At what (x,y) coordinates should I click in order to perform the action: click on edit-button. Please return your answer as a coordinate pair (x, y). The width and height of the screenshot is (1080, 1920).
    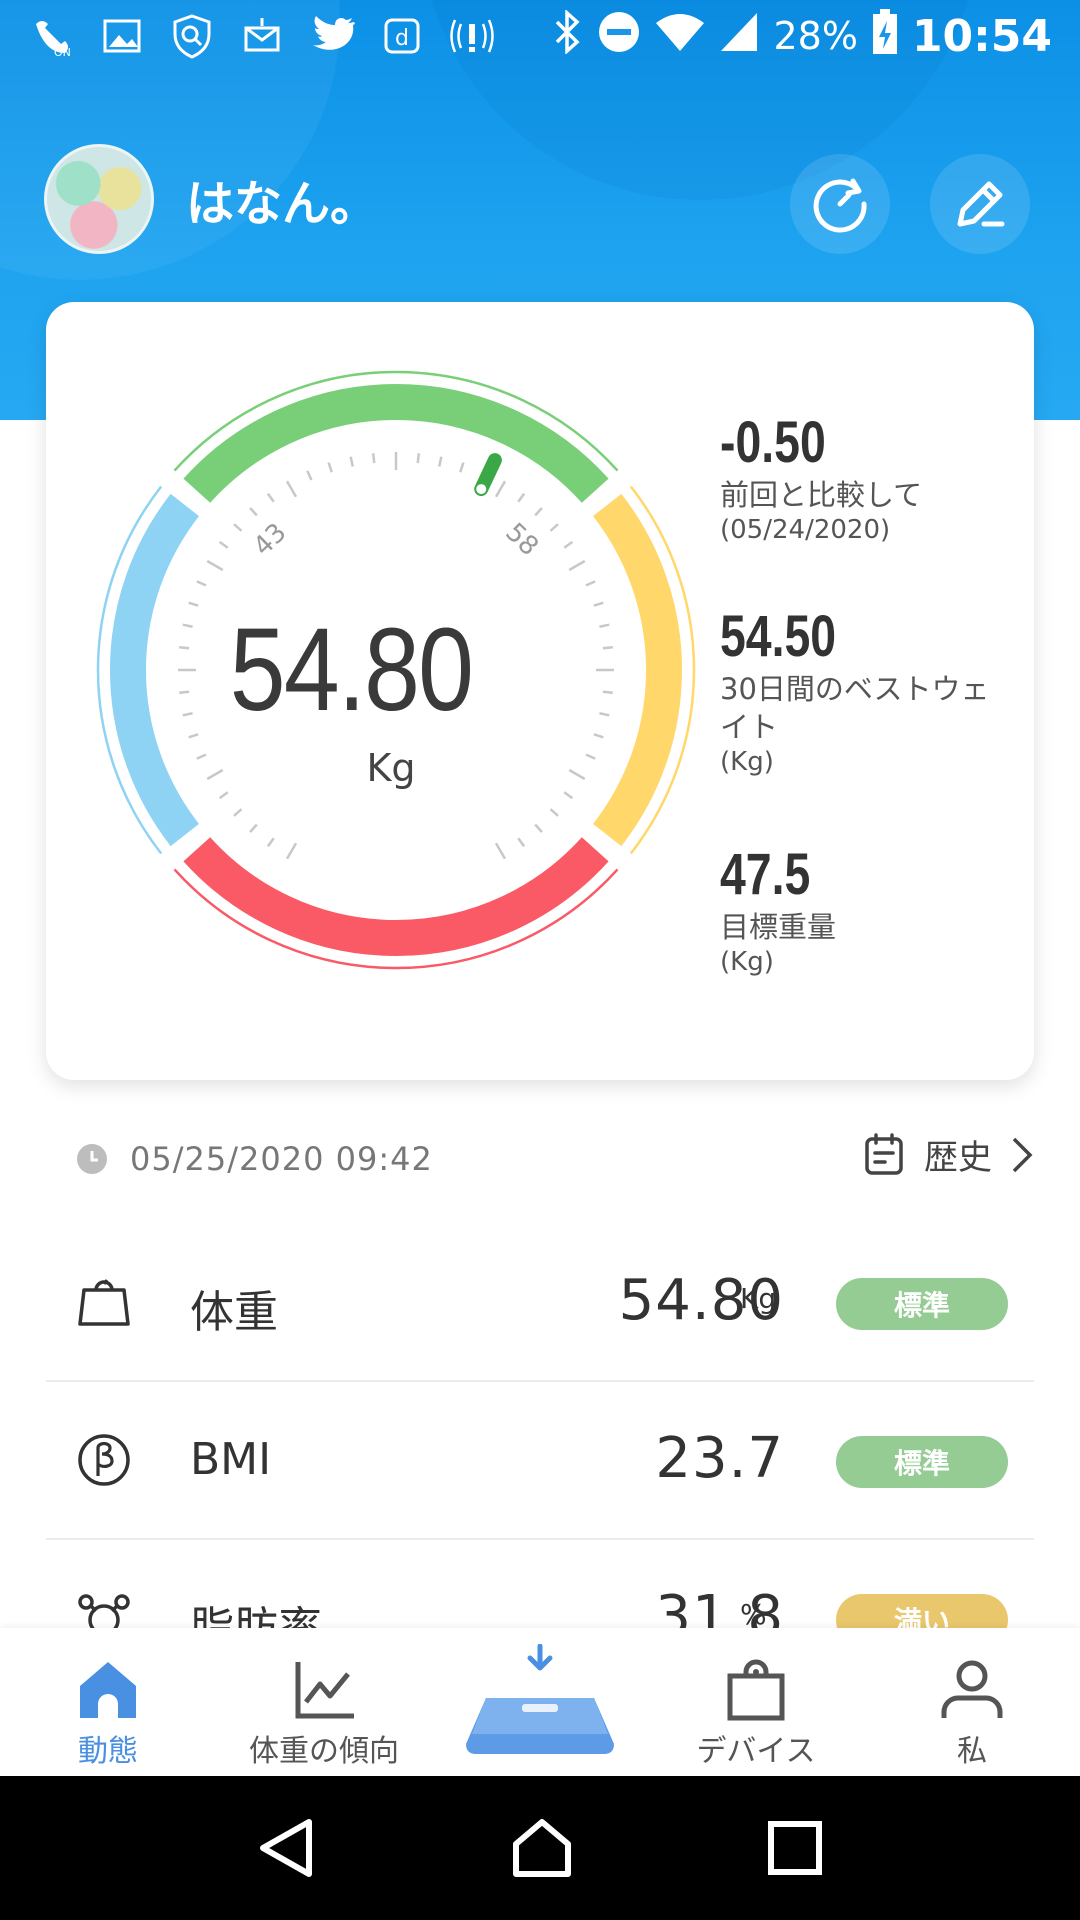
    Looking at the image, I should click on (980, 204).